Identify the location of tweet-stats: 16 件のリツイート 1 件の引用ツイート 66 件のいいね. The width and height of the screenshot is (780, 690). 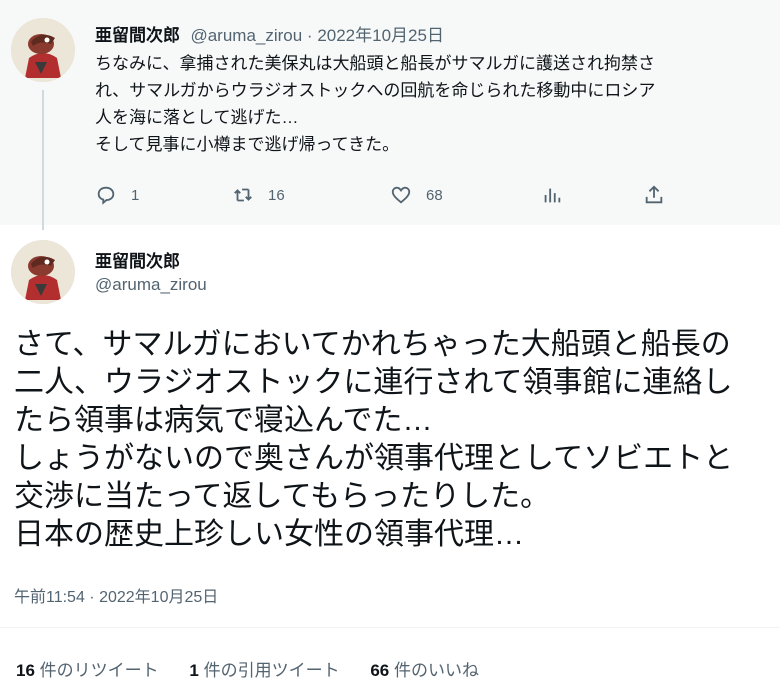
(260, 668).